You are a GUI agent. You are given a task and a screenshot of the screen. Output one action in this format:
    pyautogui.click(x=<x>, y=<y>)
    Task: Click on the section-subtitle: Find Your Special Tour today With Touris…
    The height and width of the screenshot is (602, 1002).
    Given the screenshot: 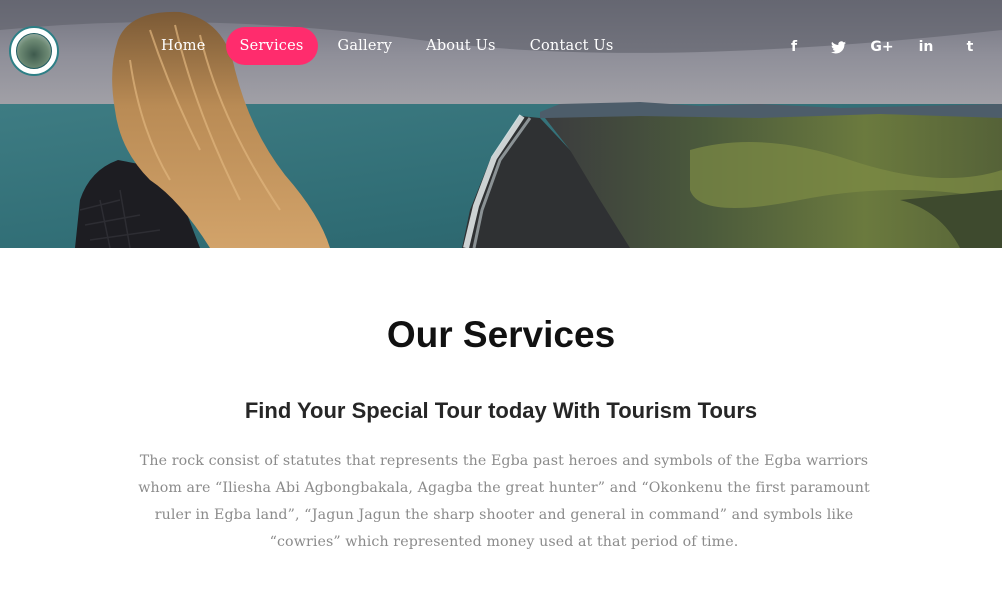 What is the action you would take?
    pyautogui.click(x=501, y=410)
    